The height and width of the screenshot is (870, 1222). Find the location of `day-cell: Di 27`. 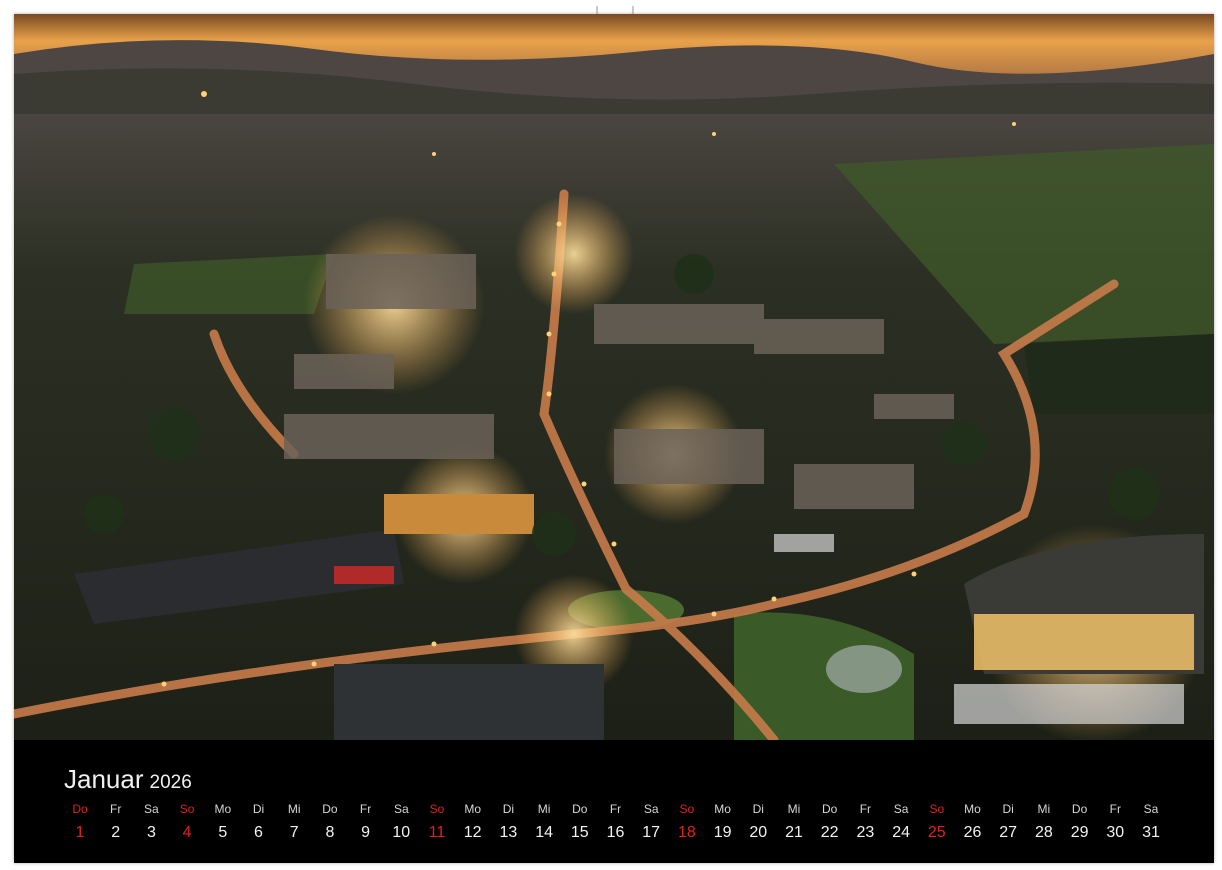

day-cell: Di 27 is located at coordinates (1008, 822).